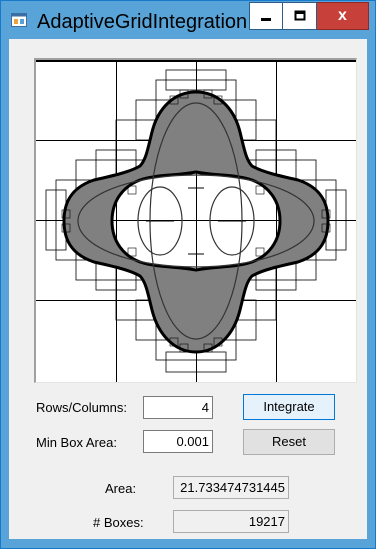 This screenshot has width=376, height=549. What do you see at coordinates (178, 441) in the screenshot?
I see `min-box-area-input: 0.001` at bounding box center [178, 441].